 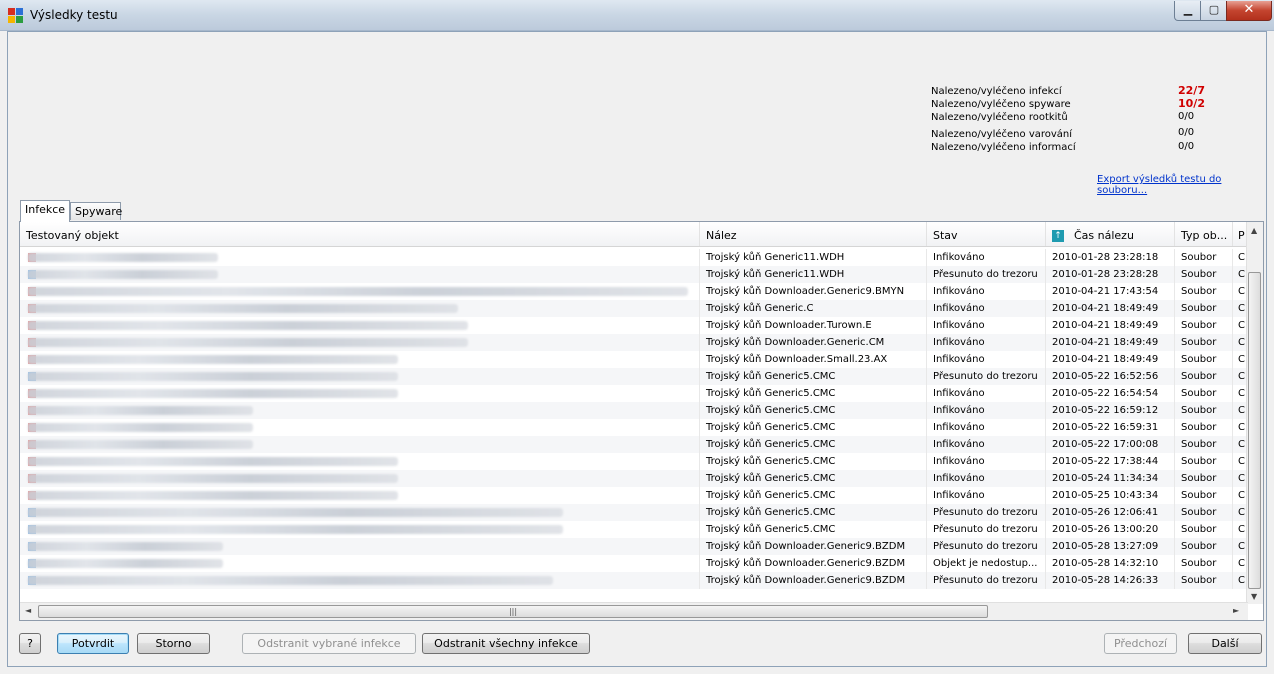 I want to click on cell-time: 2010-01-28 23:28:28, so click(x=1110, y=274).